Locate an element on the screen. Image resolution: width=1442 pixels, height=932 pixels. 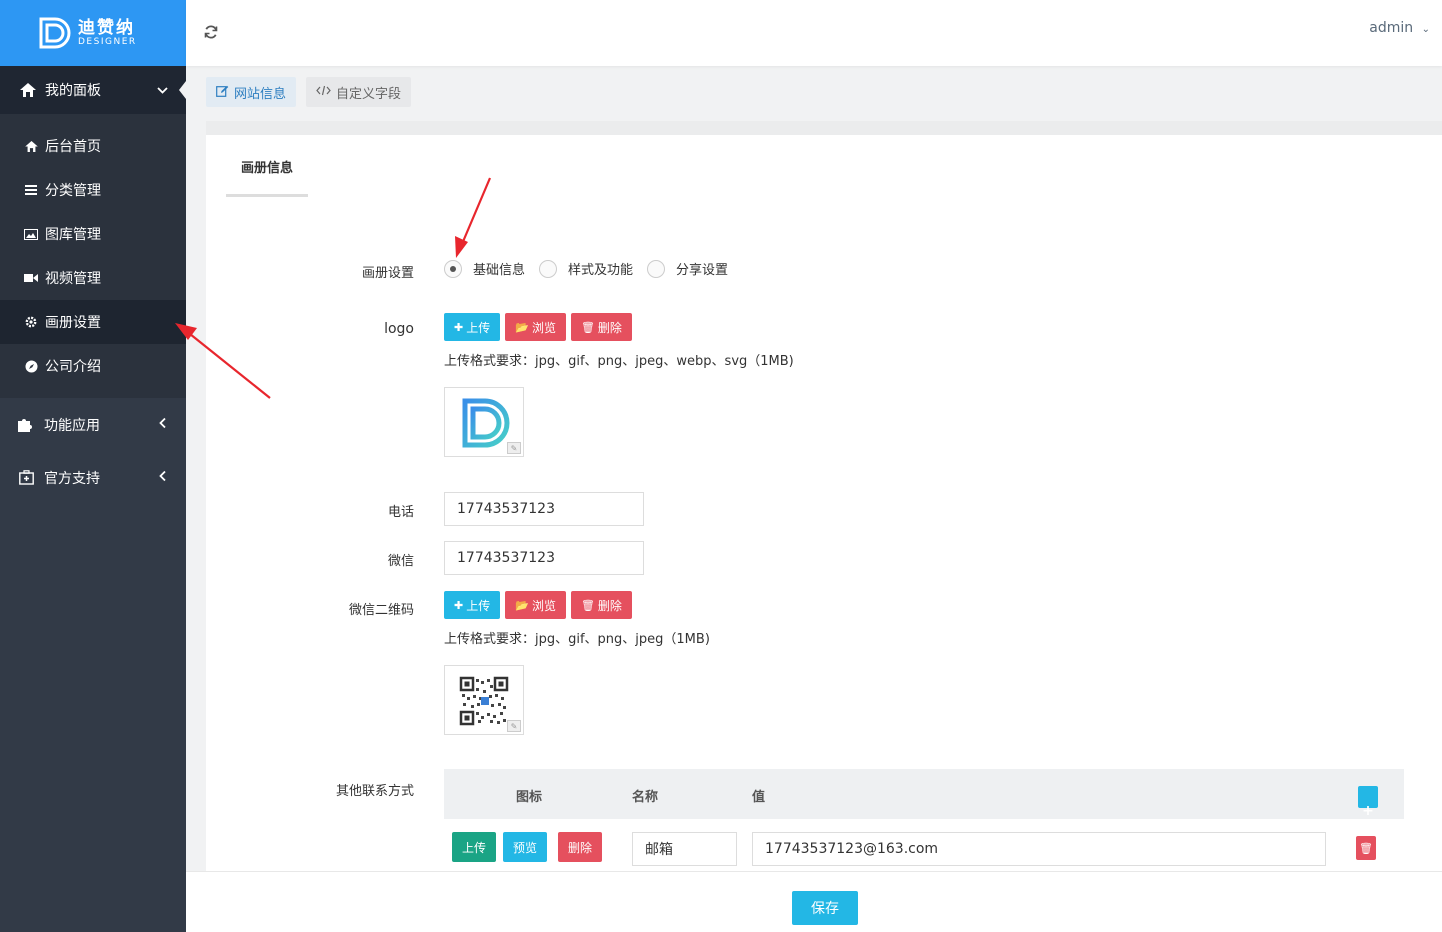
brand-logo: 迪赞纳 DESIGNER is located at coordinates (93, 33).